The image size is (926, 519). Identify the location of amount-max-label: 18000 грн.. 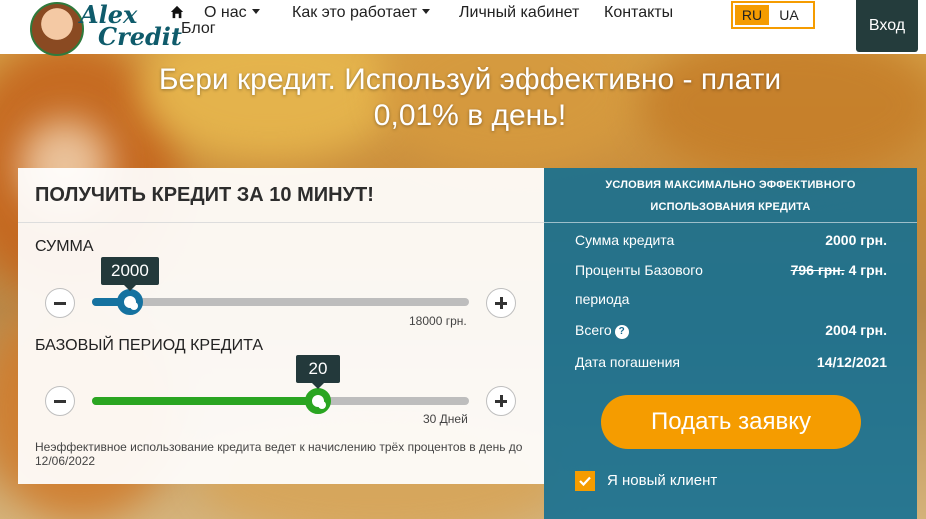
(438, 321).